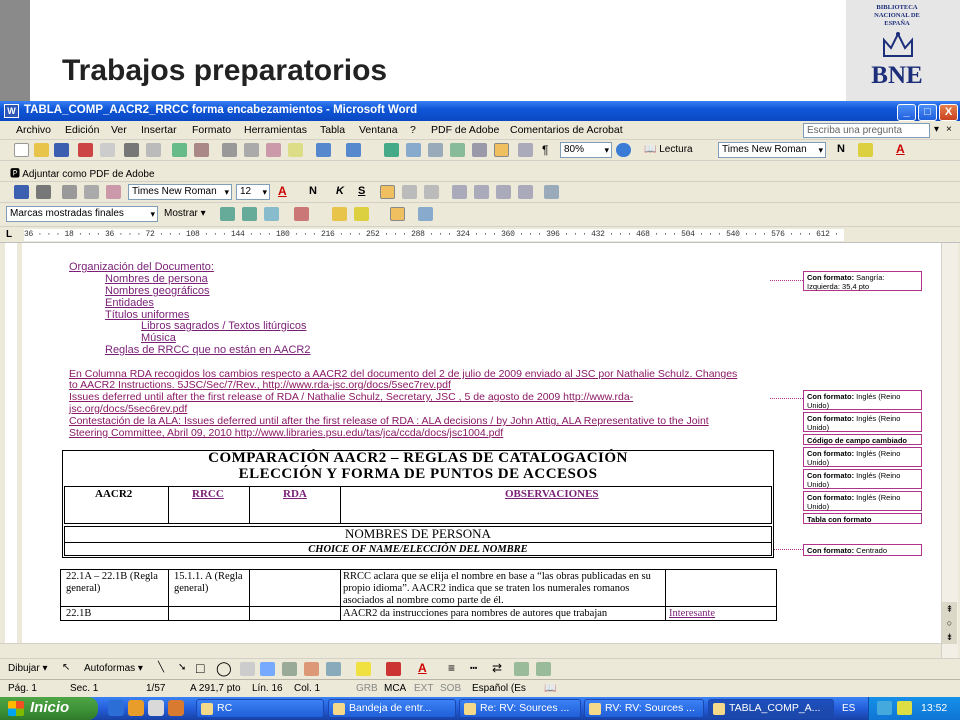  What do you see at coordinates (129, 303) in the screenshot?
I see `org-item-entidades: Entidades` at bounding box center [129, 303].